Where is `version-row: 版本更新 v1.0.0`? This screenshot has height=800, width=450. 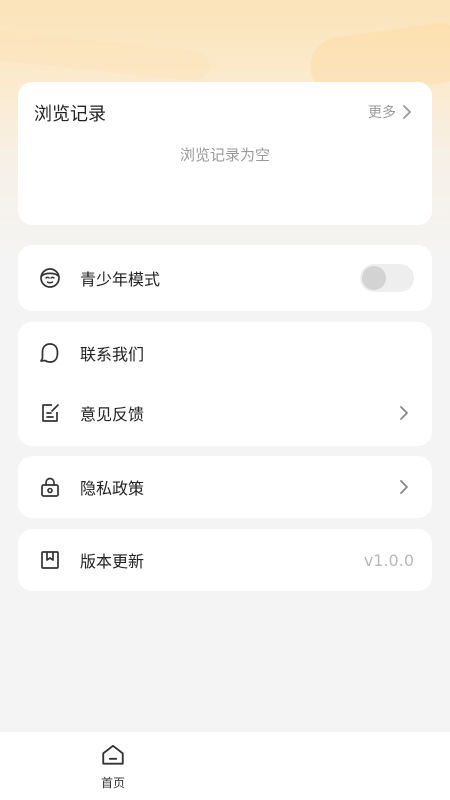 version-row: 版本更新 v1.0.0 is located at coordinates (225, 560).